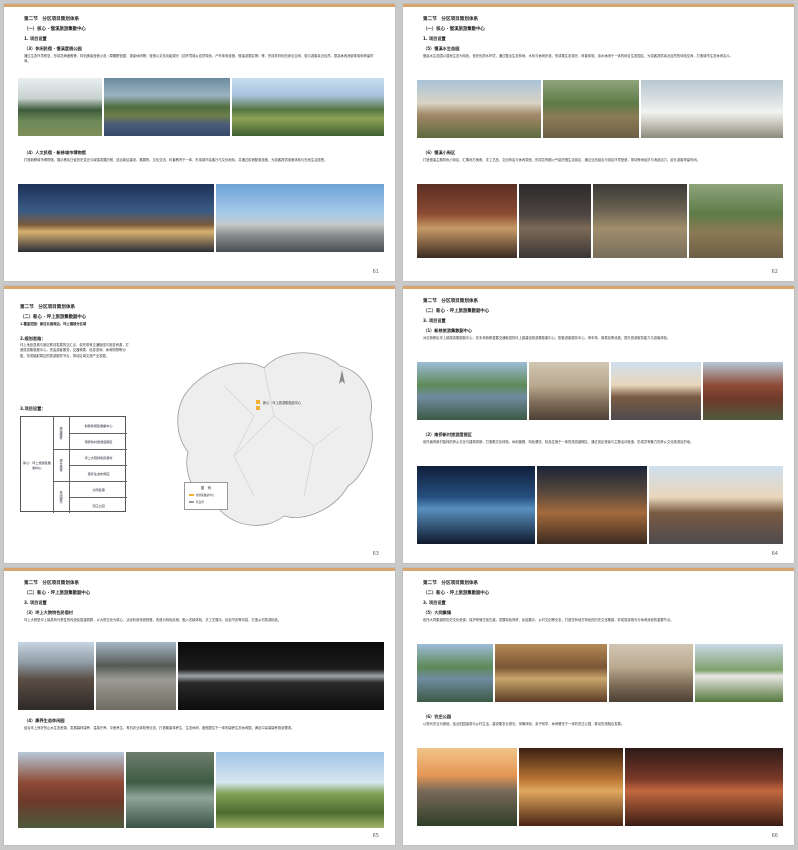  Describe the element at coordinates (479, 109) in the screenshot. I see `lakeside-house-photo` at that location.